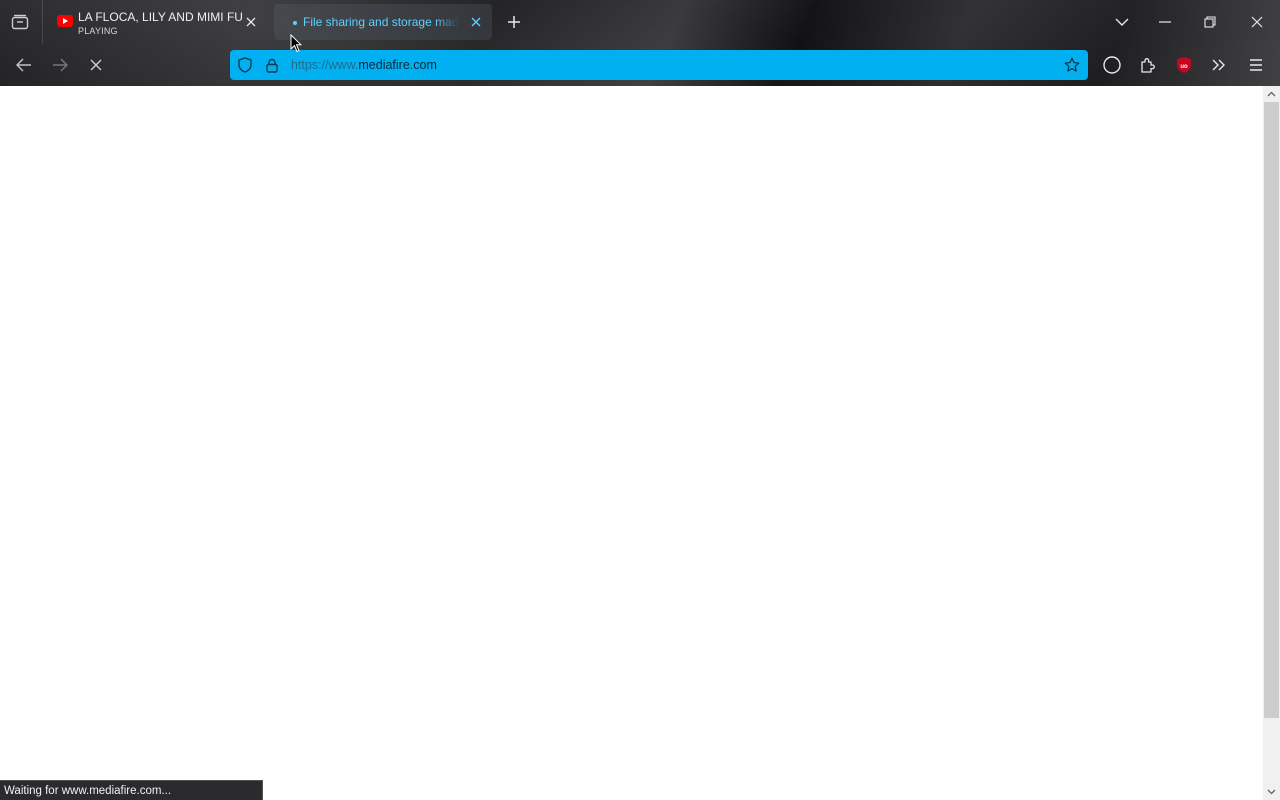 This screenshot has height=800, width=1280. I want to click on close-window-icon, so click(1257, 22).